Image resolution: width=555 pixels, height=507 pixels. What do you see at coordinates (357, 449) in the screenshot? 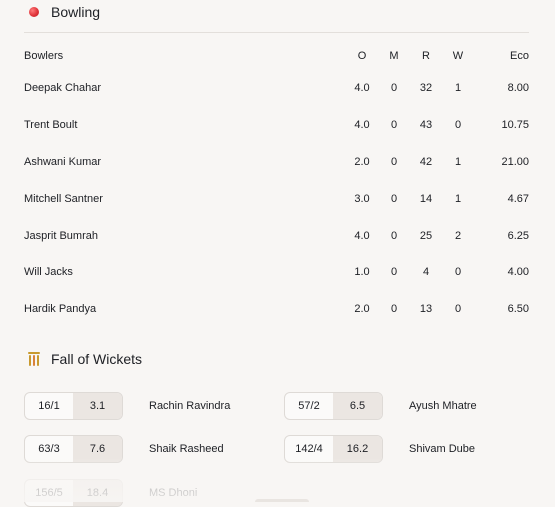
I see `fow-over: 16.2` at bounding box center [357, 449].